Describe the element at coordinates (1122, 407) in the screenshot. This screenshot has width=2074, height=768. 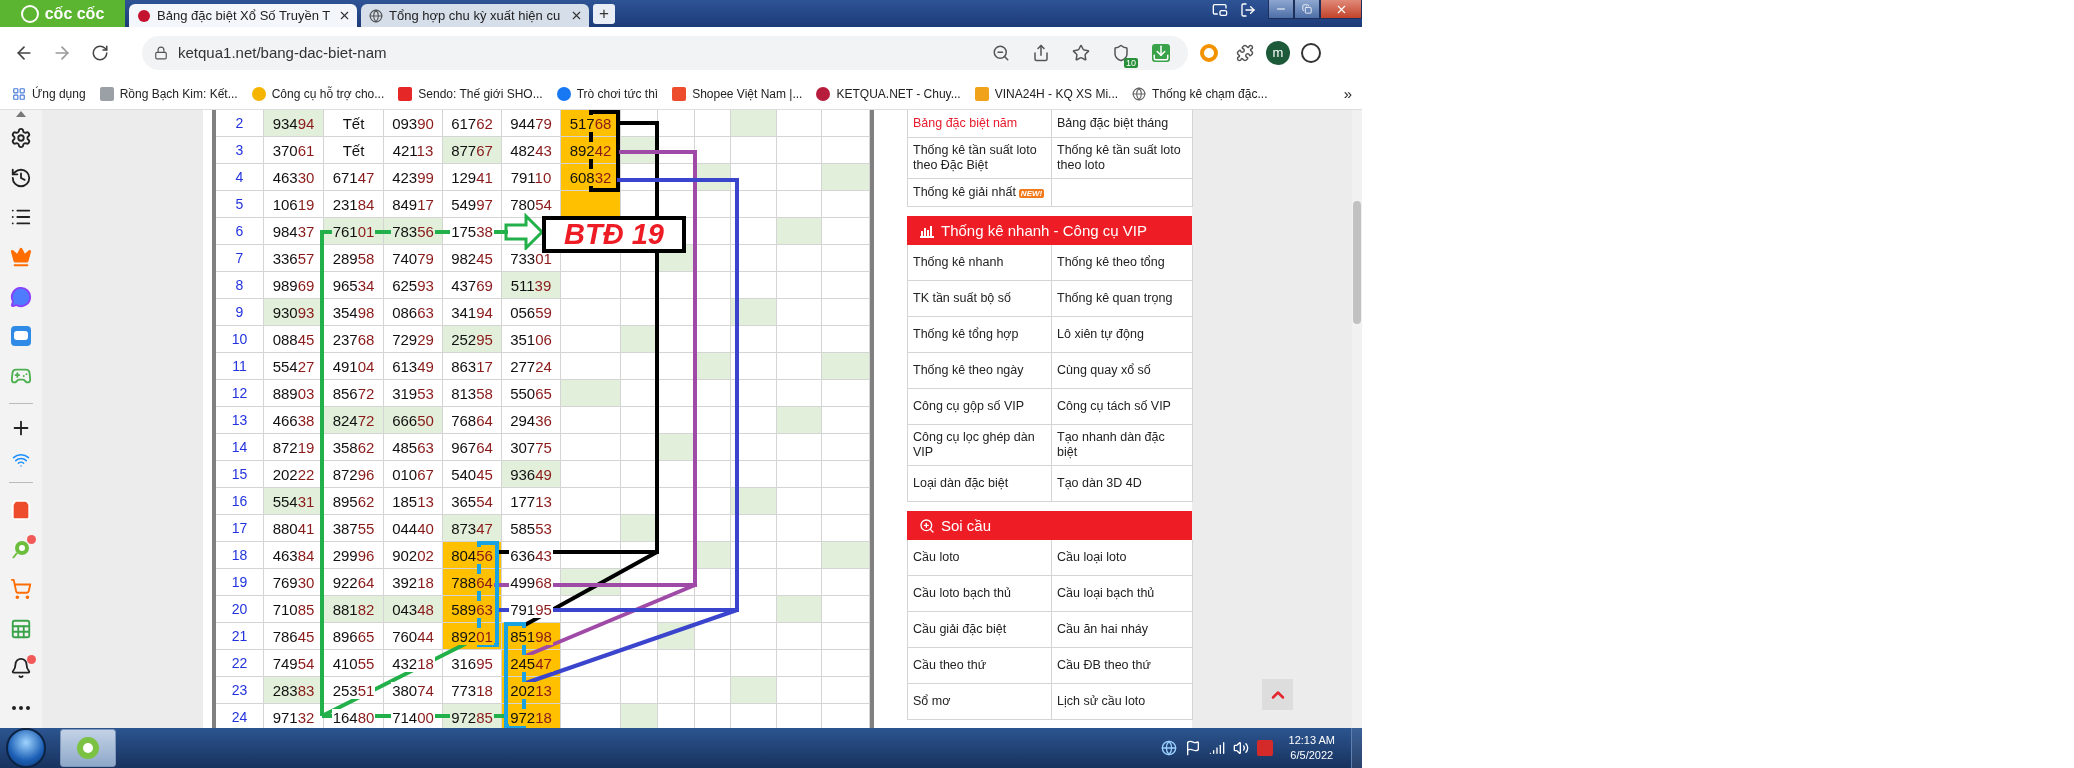
I see `sidebar-link: Công cụ tách số VIP` at that location.